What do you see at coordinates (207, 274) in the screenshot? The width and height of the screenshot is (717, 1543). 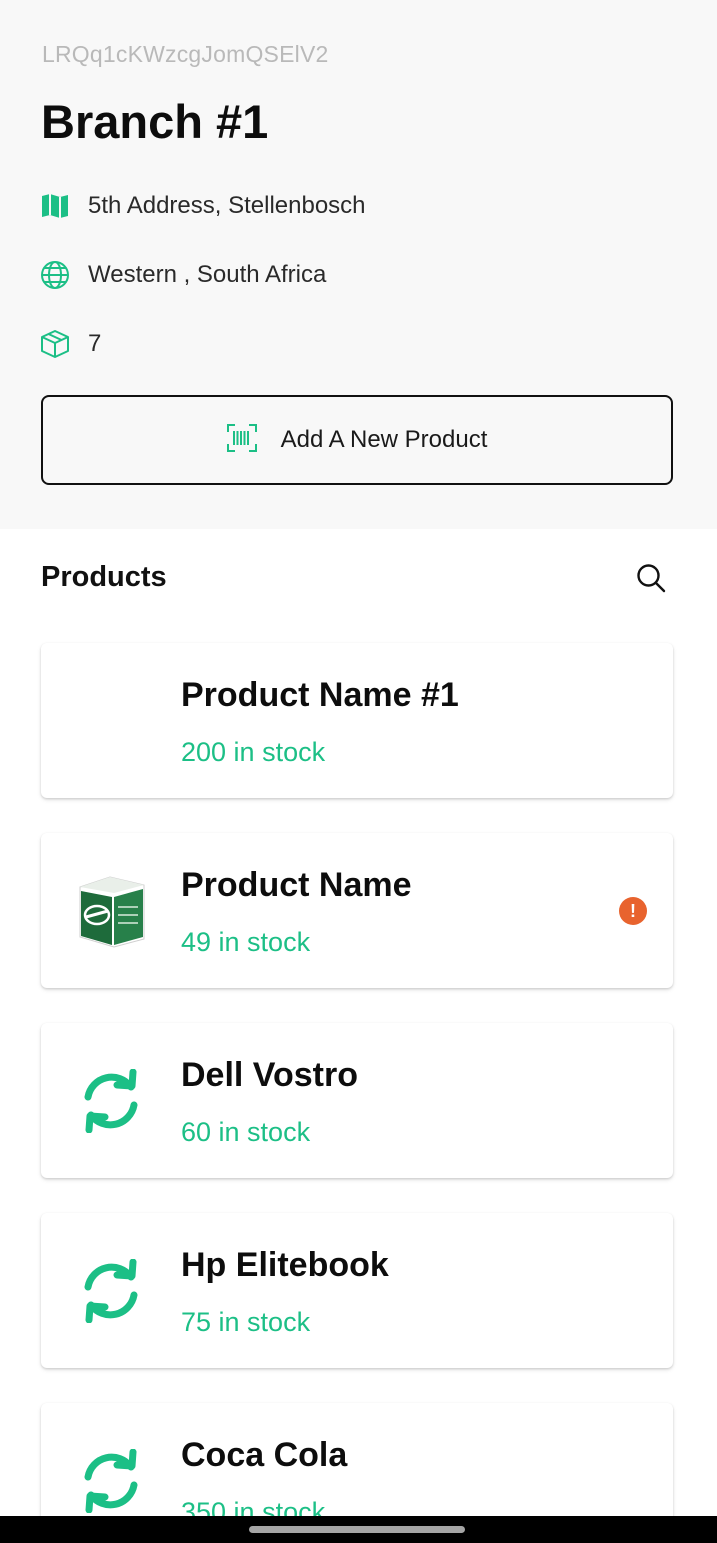 I see `branch-region: Western , South Africa` at bounding box center [207, 274].